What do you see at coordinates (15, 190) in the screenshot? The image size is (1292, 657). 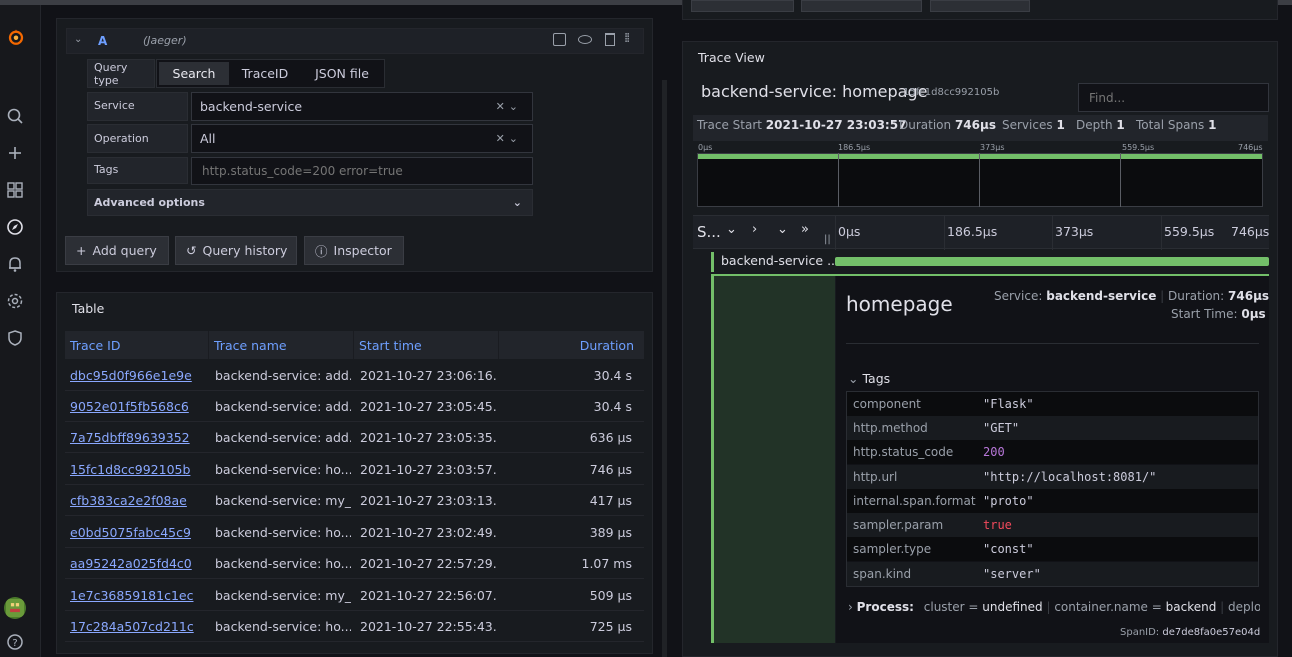 I see `dashboards-icon` at bounding box center [15, 190].